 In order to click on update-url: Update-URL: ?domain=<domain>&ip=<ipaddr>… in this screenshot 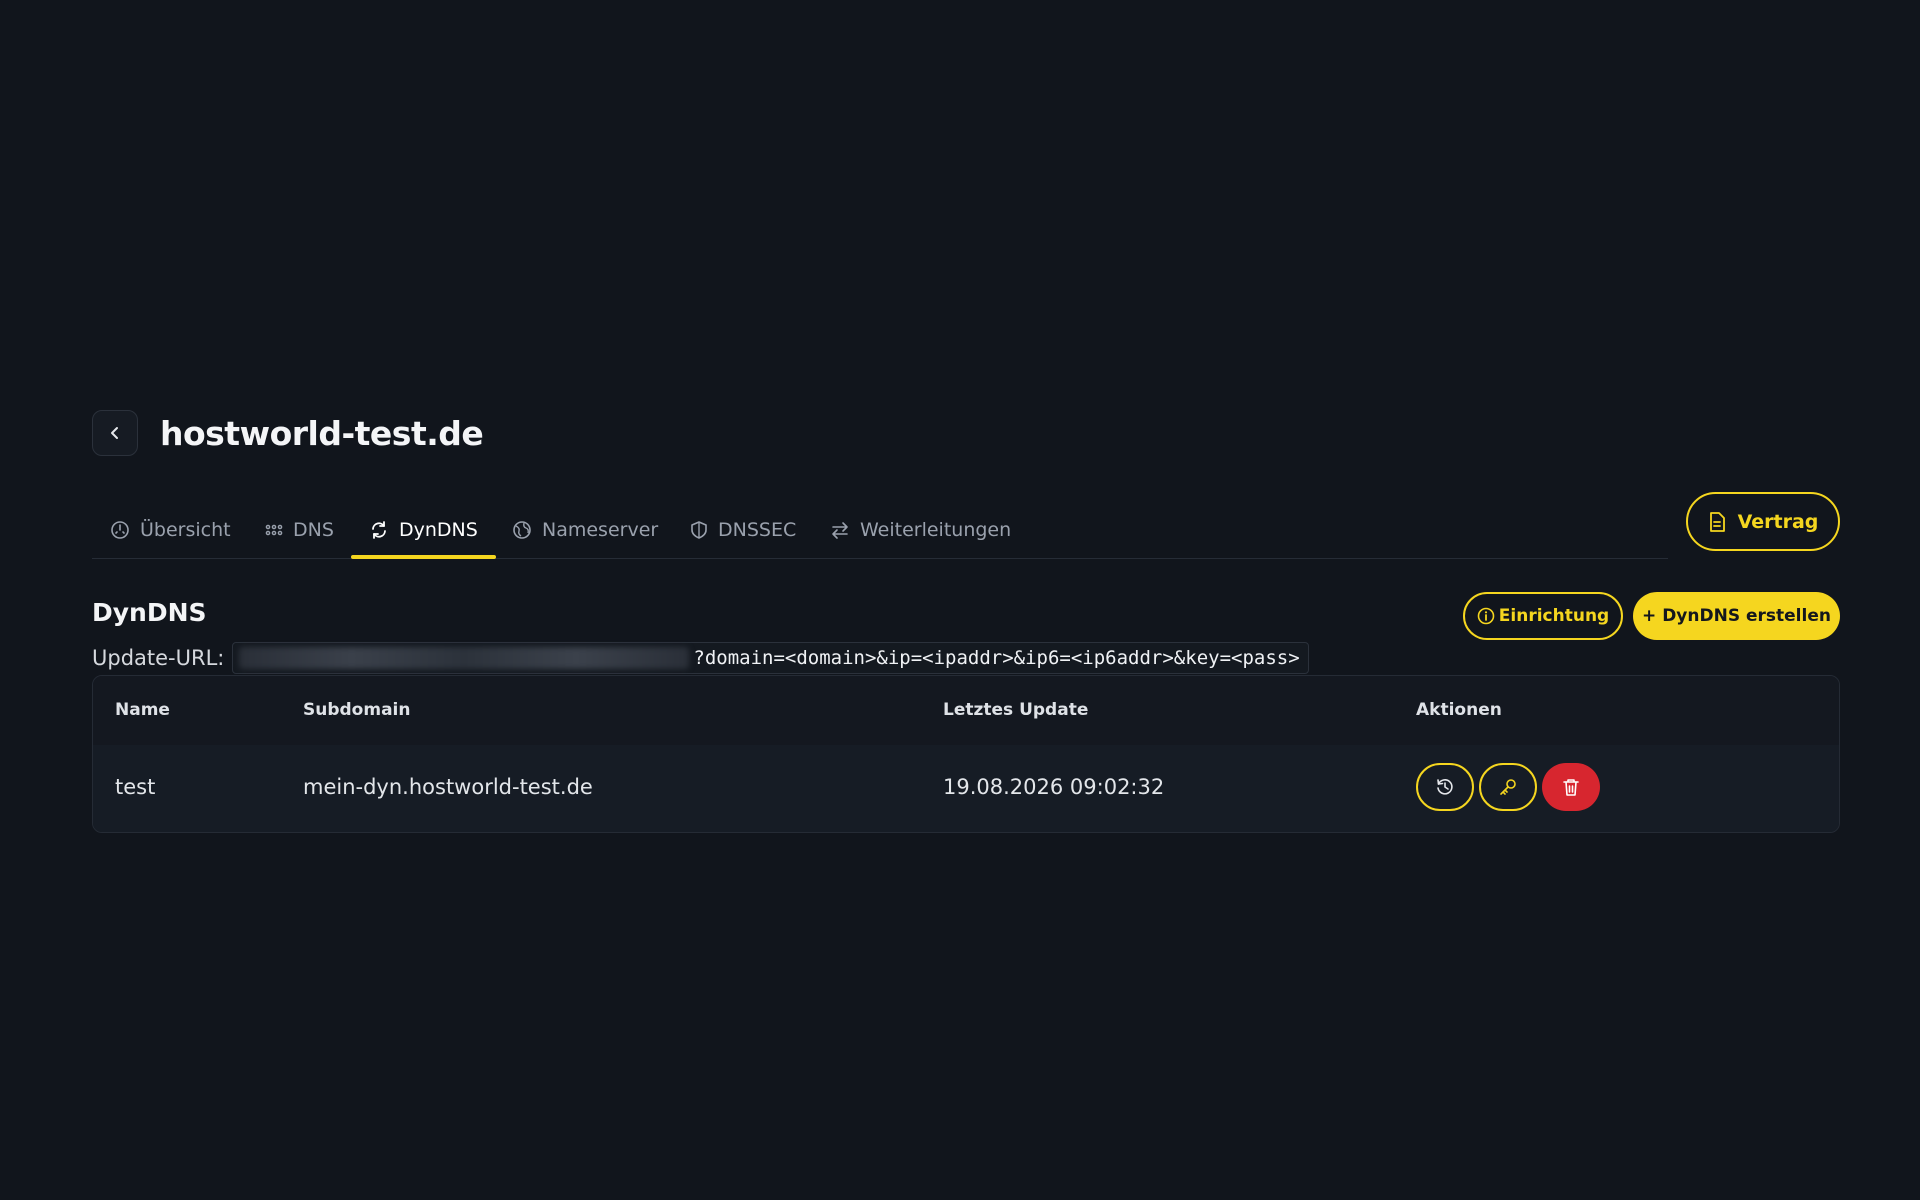, I will do `click(700, 658)`.